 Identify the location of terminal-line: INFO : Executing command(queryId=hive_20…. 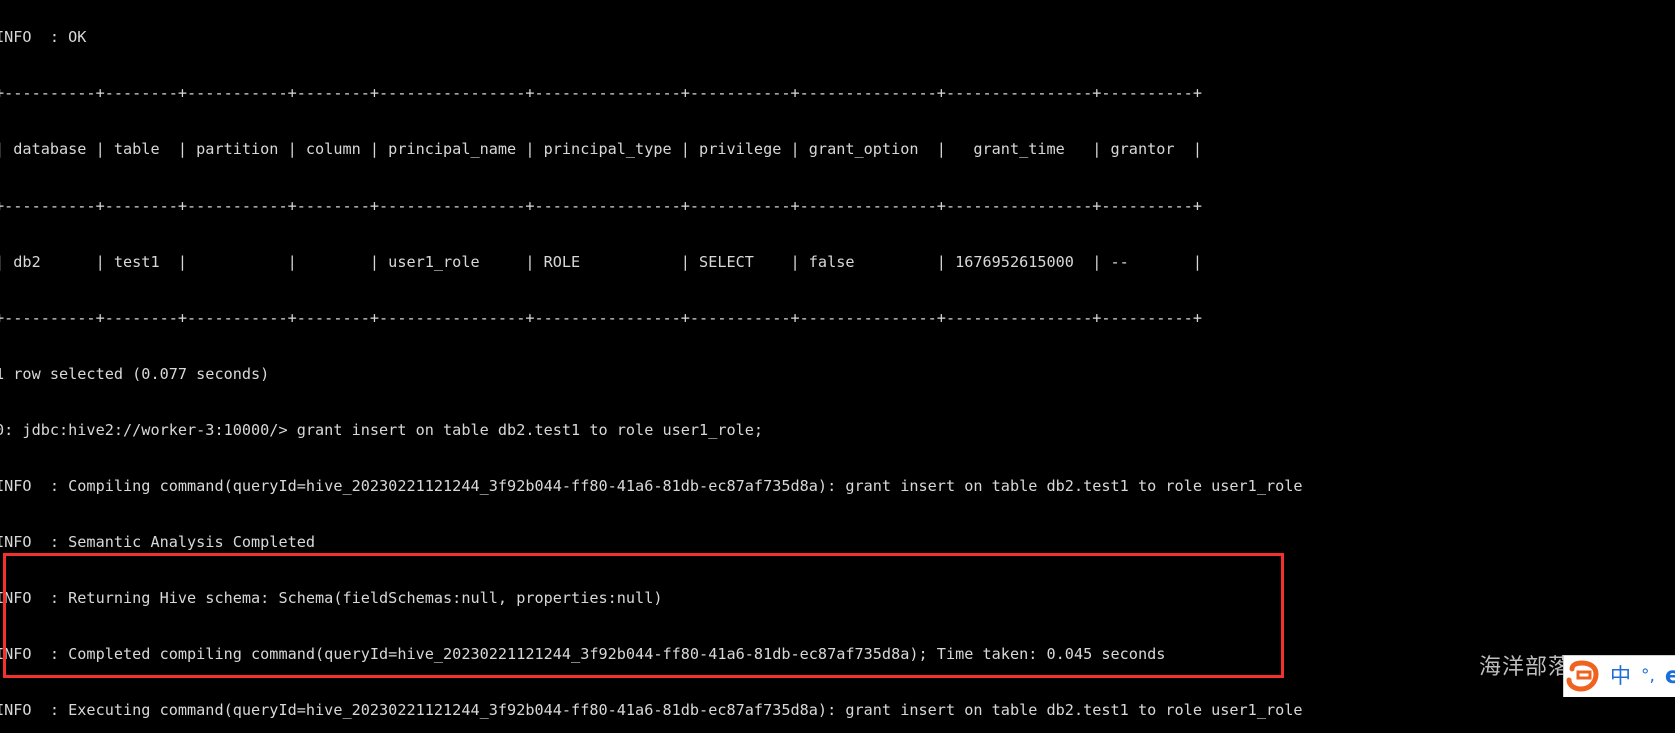
(651, 709).